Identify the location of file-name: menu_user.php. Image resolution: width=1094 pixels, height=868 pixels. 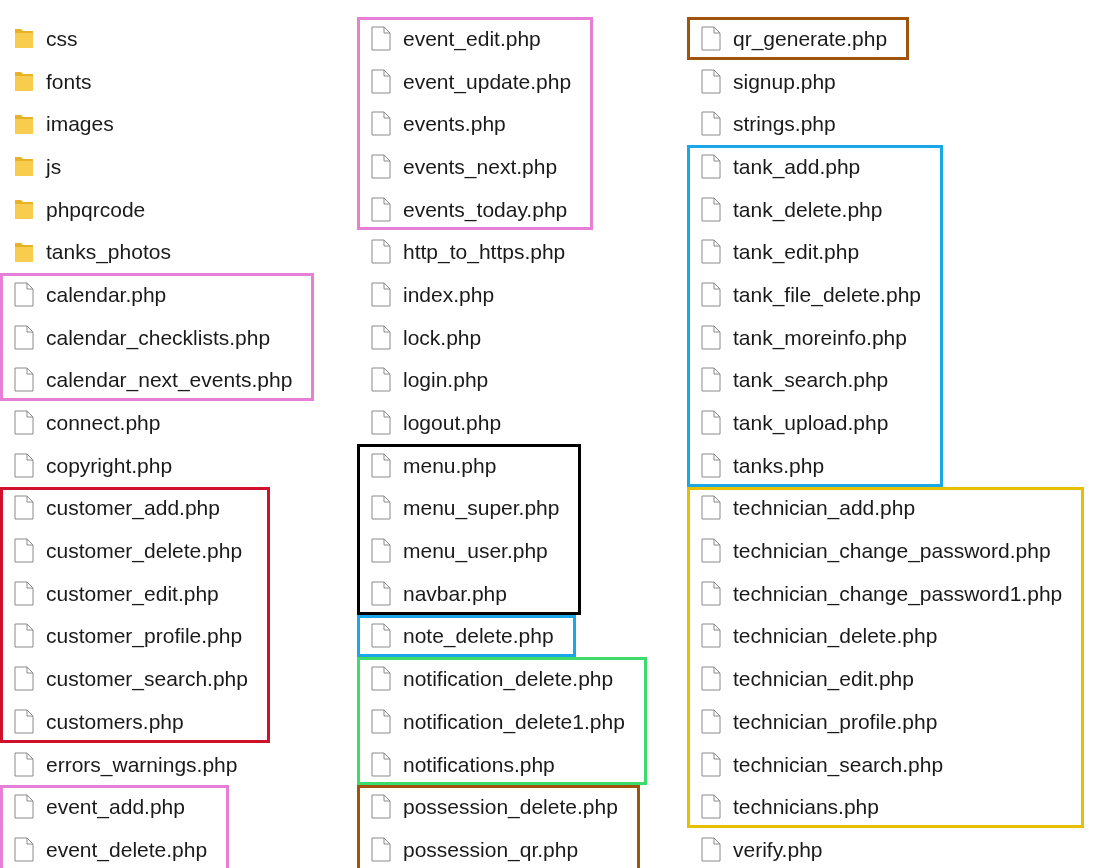
(475, 551).